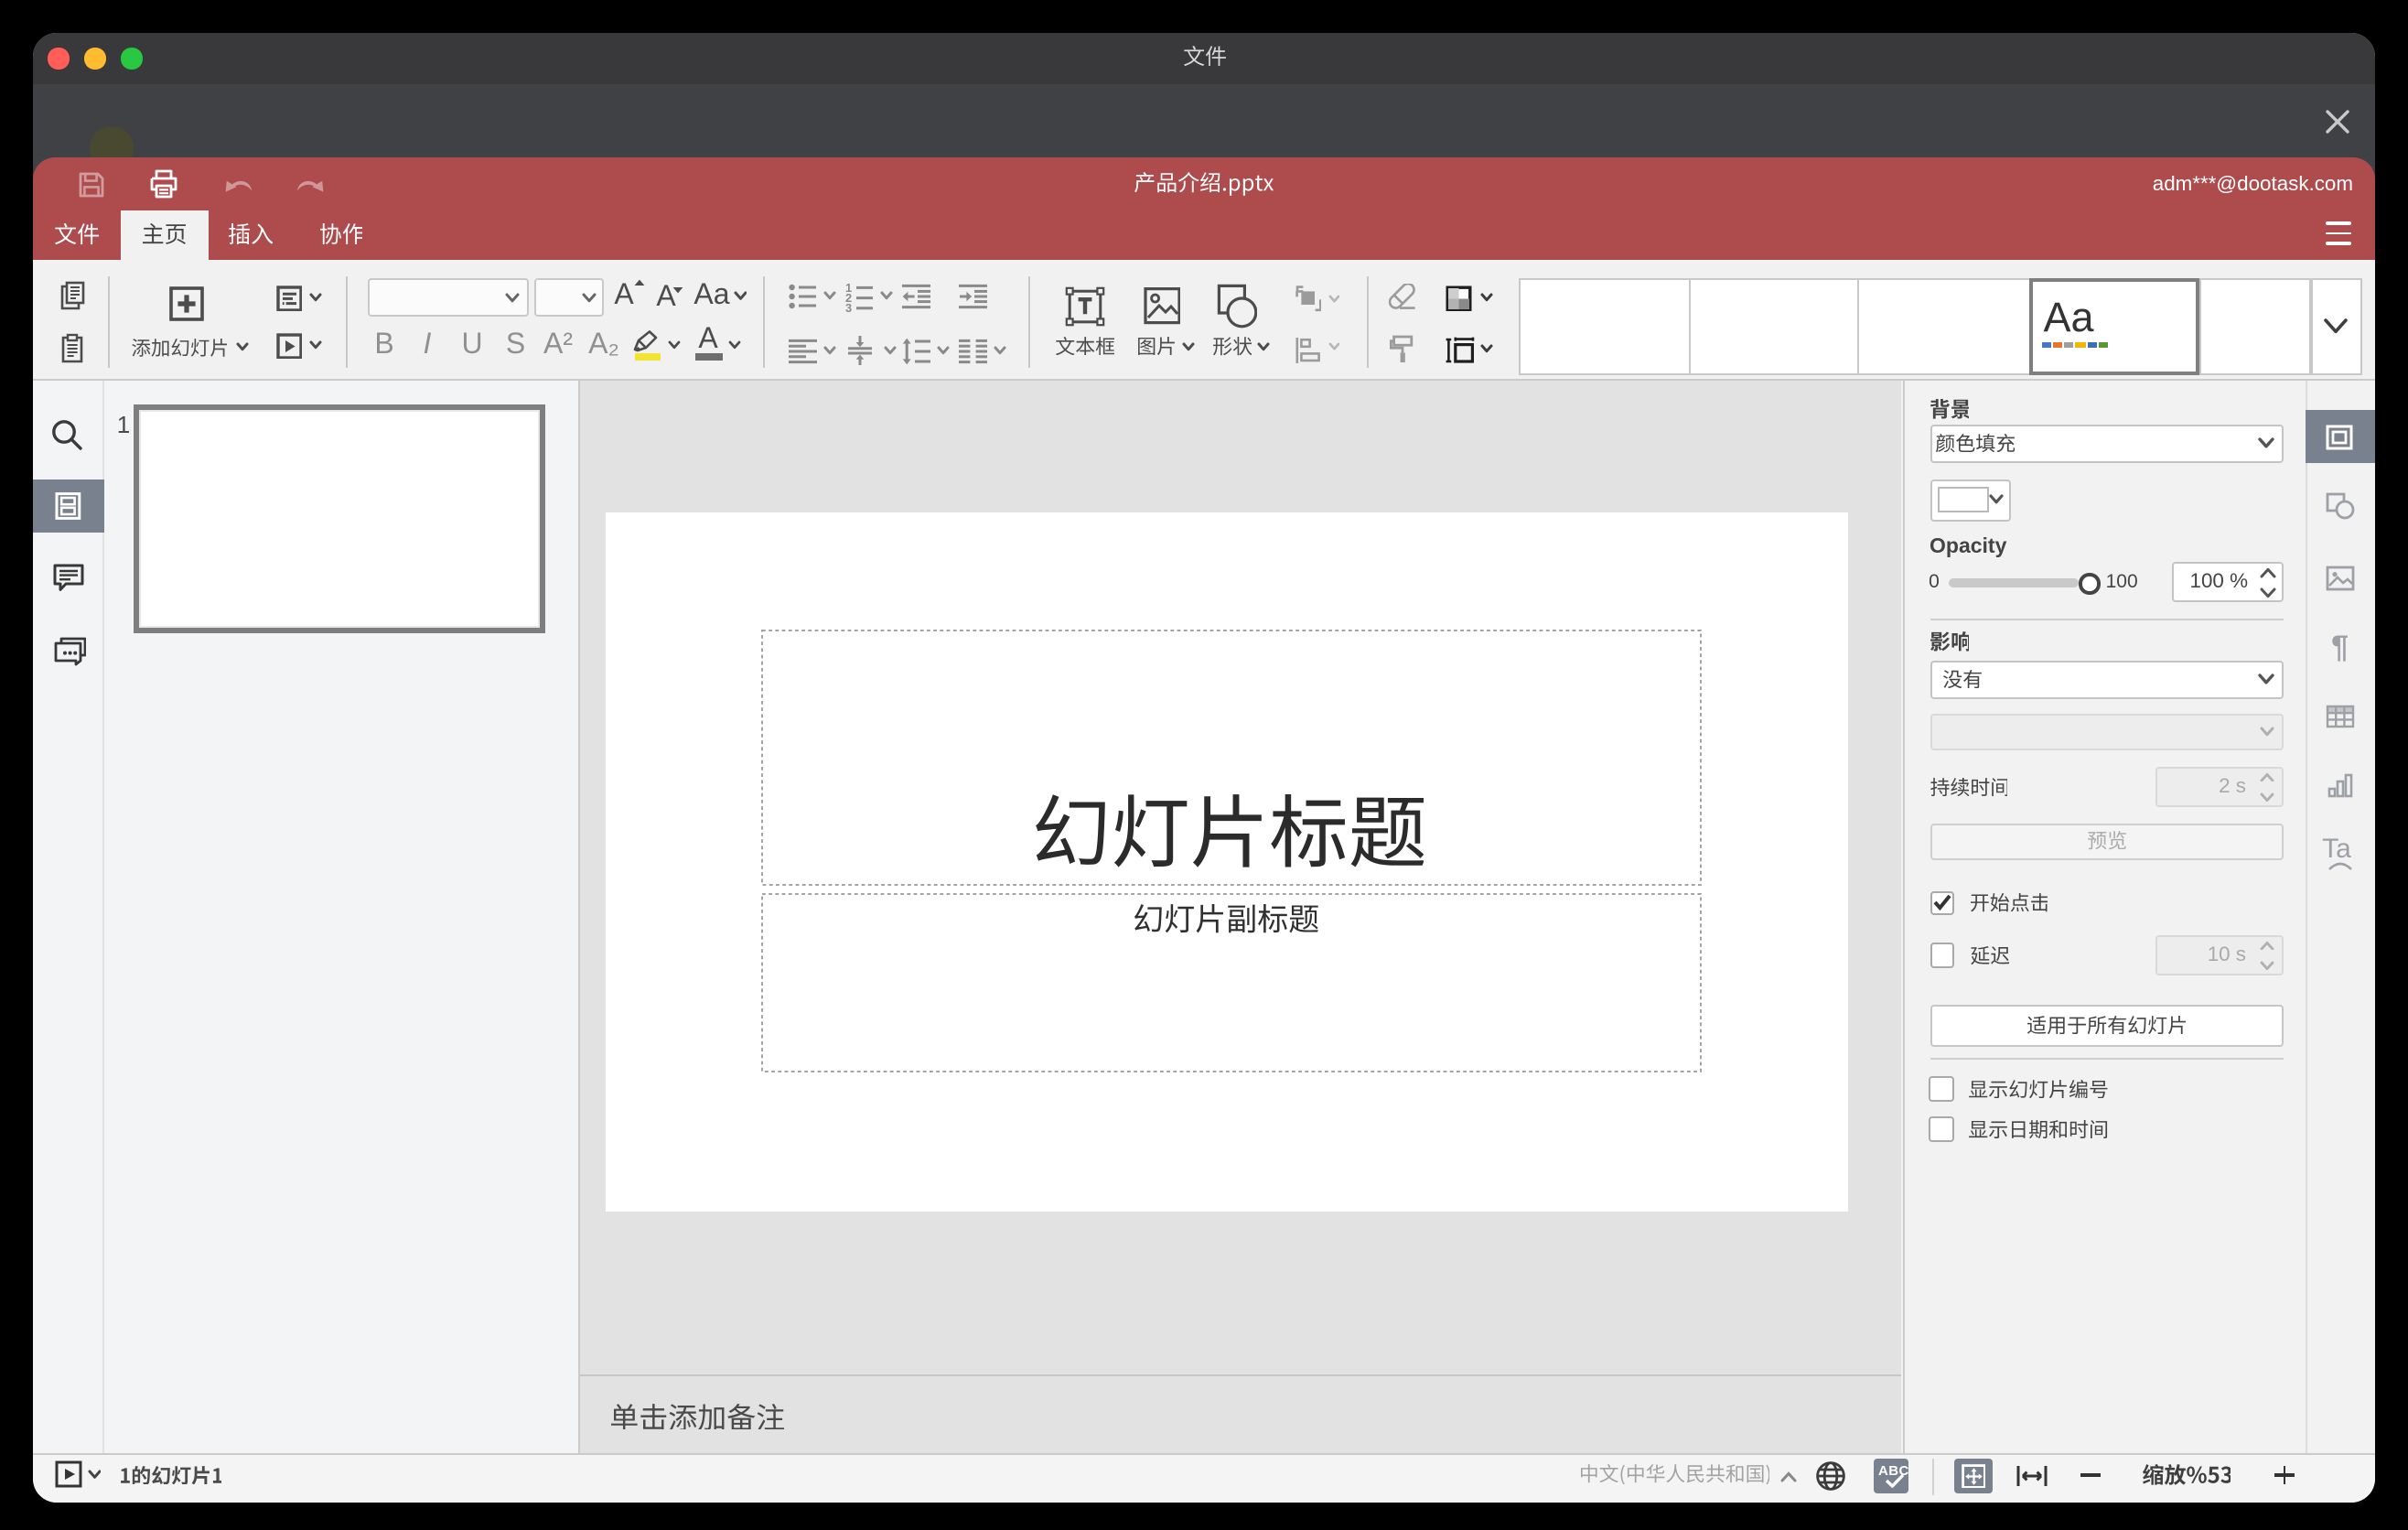  What do you see at coordinates (848, 307) in the screenshot?
I see `svg-text: 3` at bounding box center [848, 307].